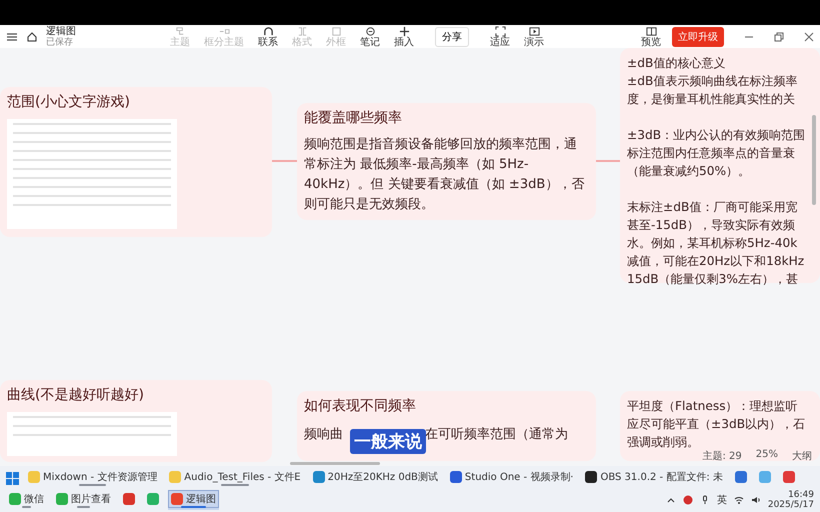 The image size is (820, 512). I want to click on clock-date: 2025/5/17, so click(791, 505).